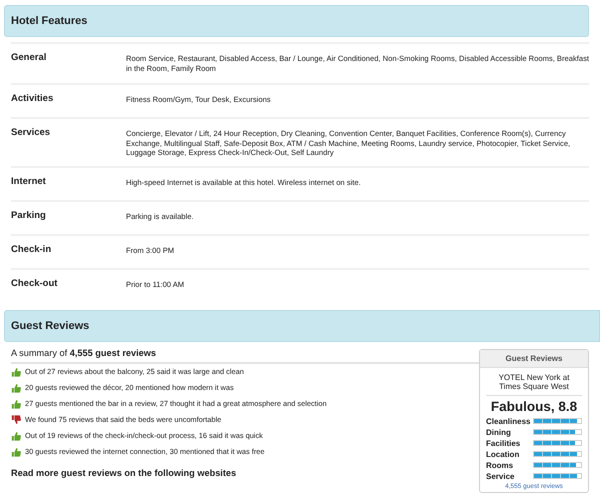 This screenshot has width=600, height=499. Describe the element at coordinates (509, 421) in the screenshot. I see `rating-label: Cleanliness` at that location.